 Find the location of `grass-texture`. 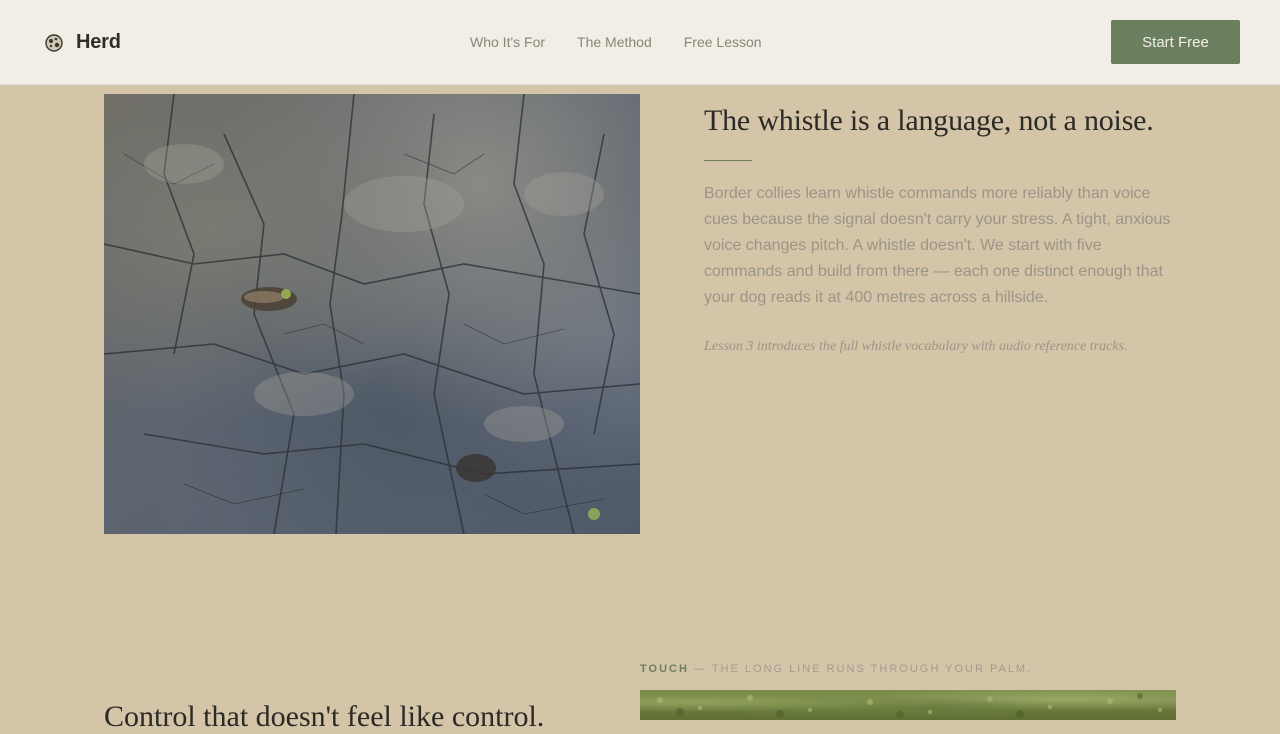

grass-texture is located at coordinates (909, 706).